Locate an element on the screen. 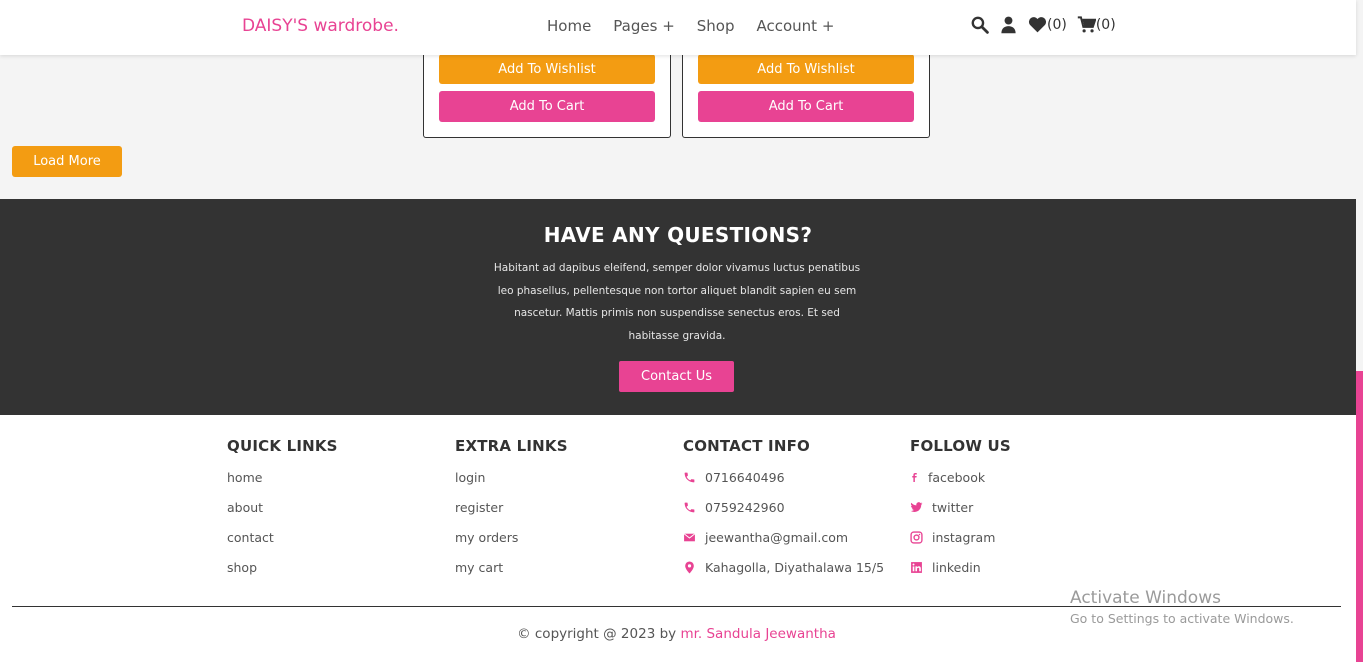 Image resolution: width=1363 pixels, height=662 pixels. cart-icon is located at coordinates (1086, 24).